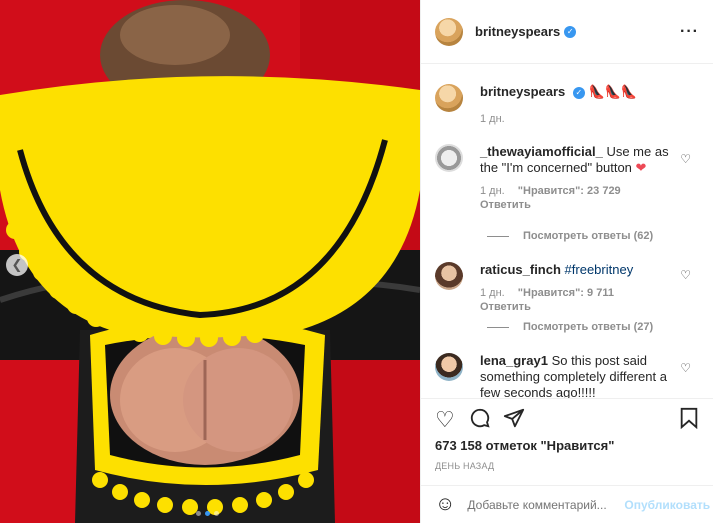  I want to click on likes-count: 673 158 отметок "Нравится", so click(524, 445).